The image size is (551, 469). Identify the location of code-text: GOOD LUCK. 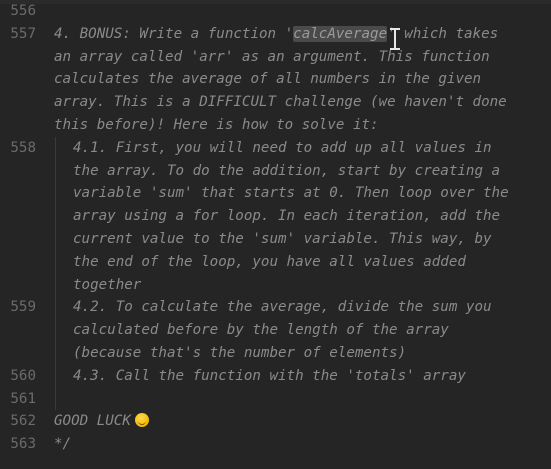
(293, 421).